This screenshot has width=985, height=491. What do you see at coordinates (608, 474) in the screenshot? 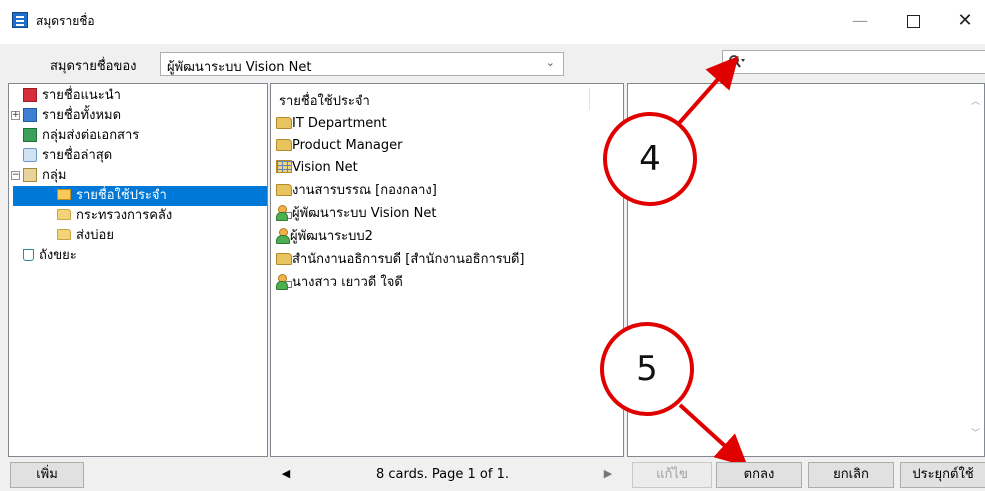
I see `next-page-button: ▶` at bounding box center [608, 474].